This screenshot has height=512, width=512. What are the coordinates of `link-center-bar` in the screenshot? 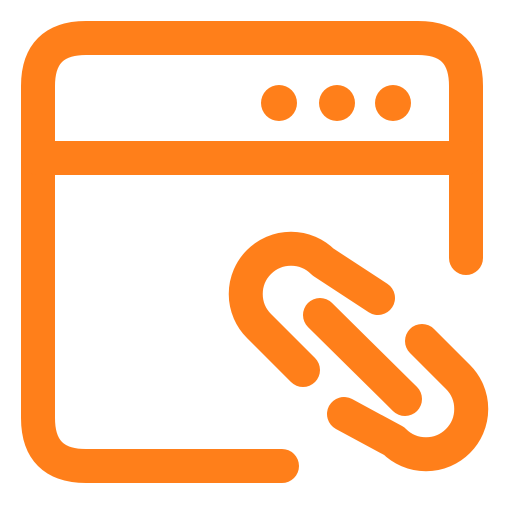 It's located at (362, 357).